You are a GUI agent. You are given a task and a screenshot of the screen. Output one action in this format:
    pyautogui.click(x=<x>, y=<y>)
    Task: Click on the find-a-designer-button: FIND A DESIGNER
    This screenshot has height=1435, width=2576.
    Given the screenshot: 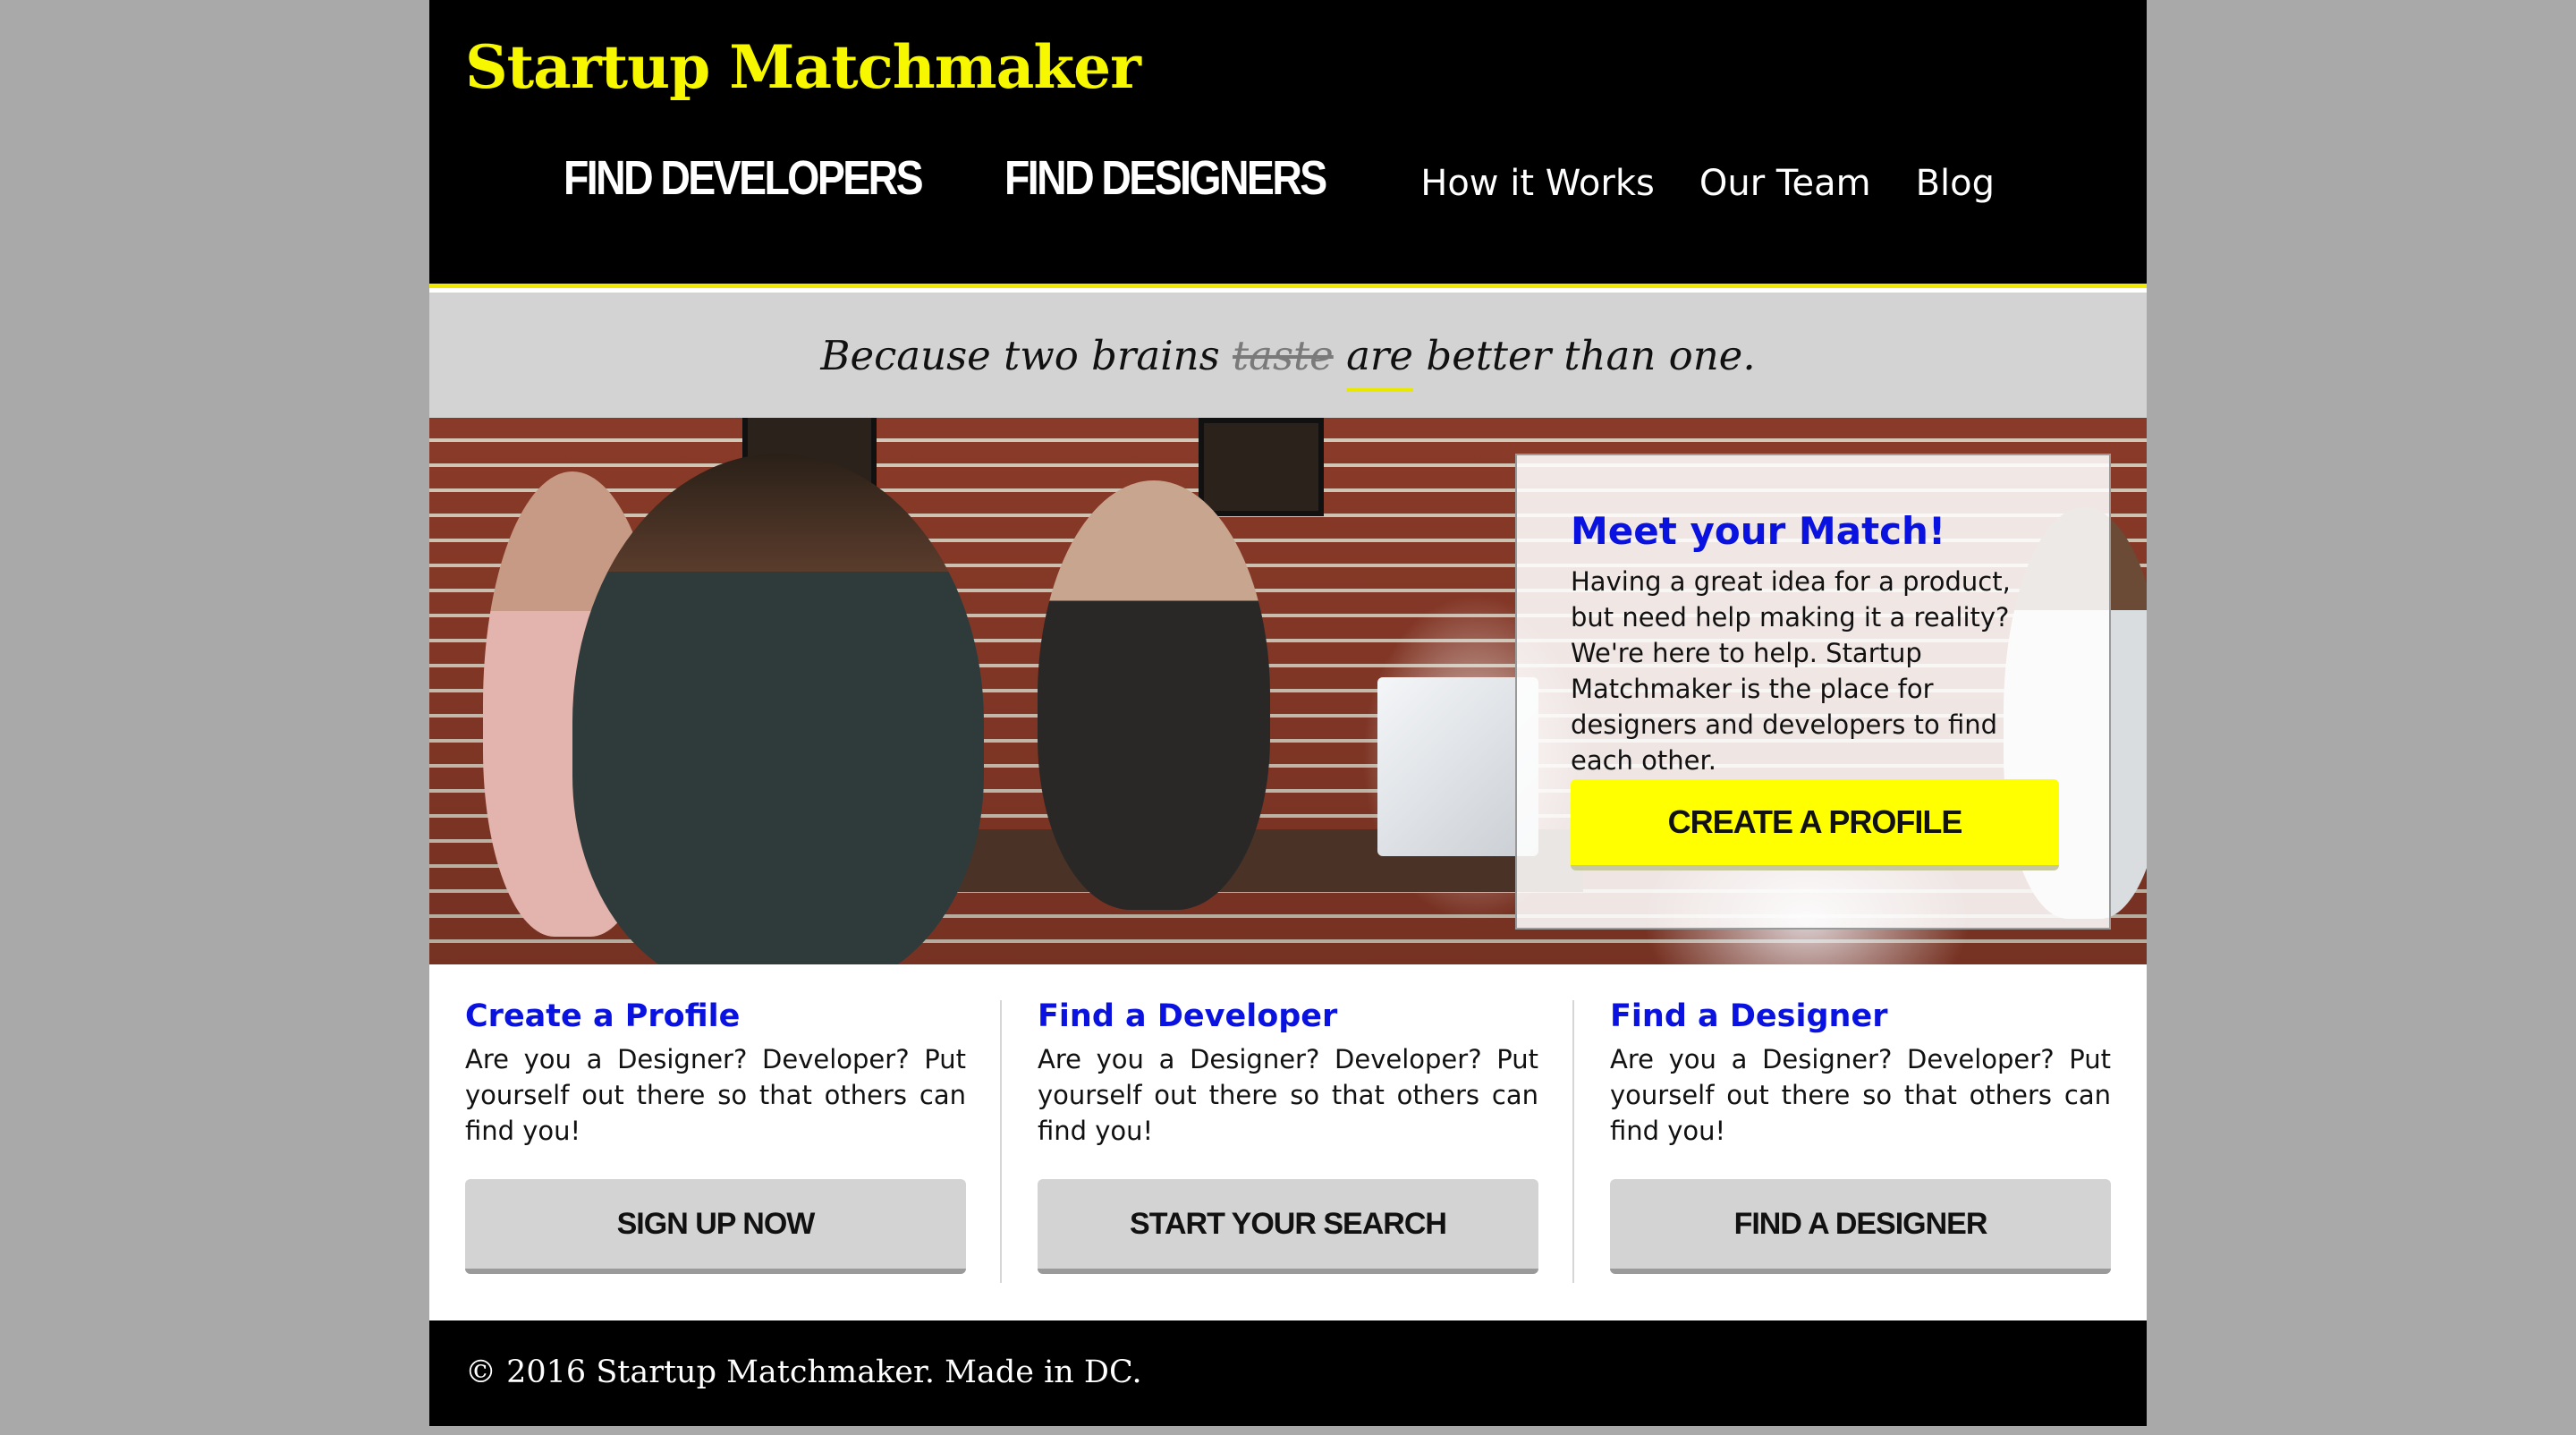 What is the action you would take?
    pyautogui.click(x=1860, y=1226)
    